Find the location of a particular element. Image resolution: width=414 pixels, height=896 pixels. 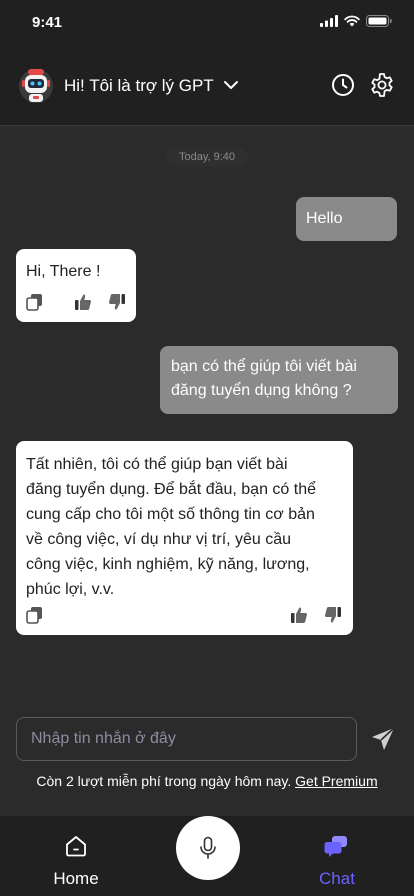

nav-chat-label: Chat is located at coordinates (337, 878).